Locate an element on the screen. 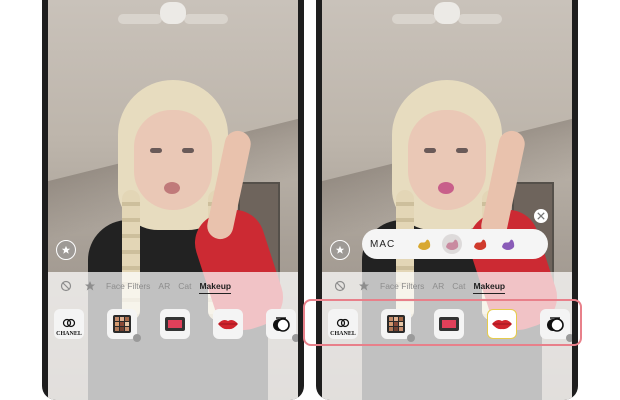 The image size is (620, 400). effects-row: CHANEL is located at coordinates (176, 324).